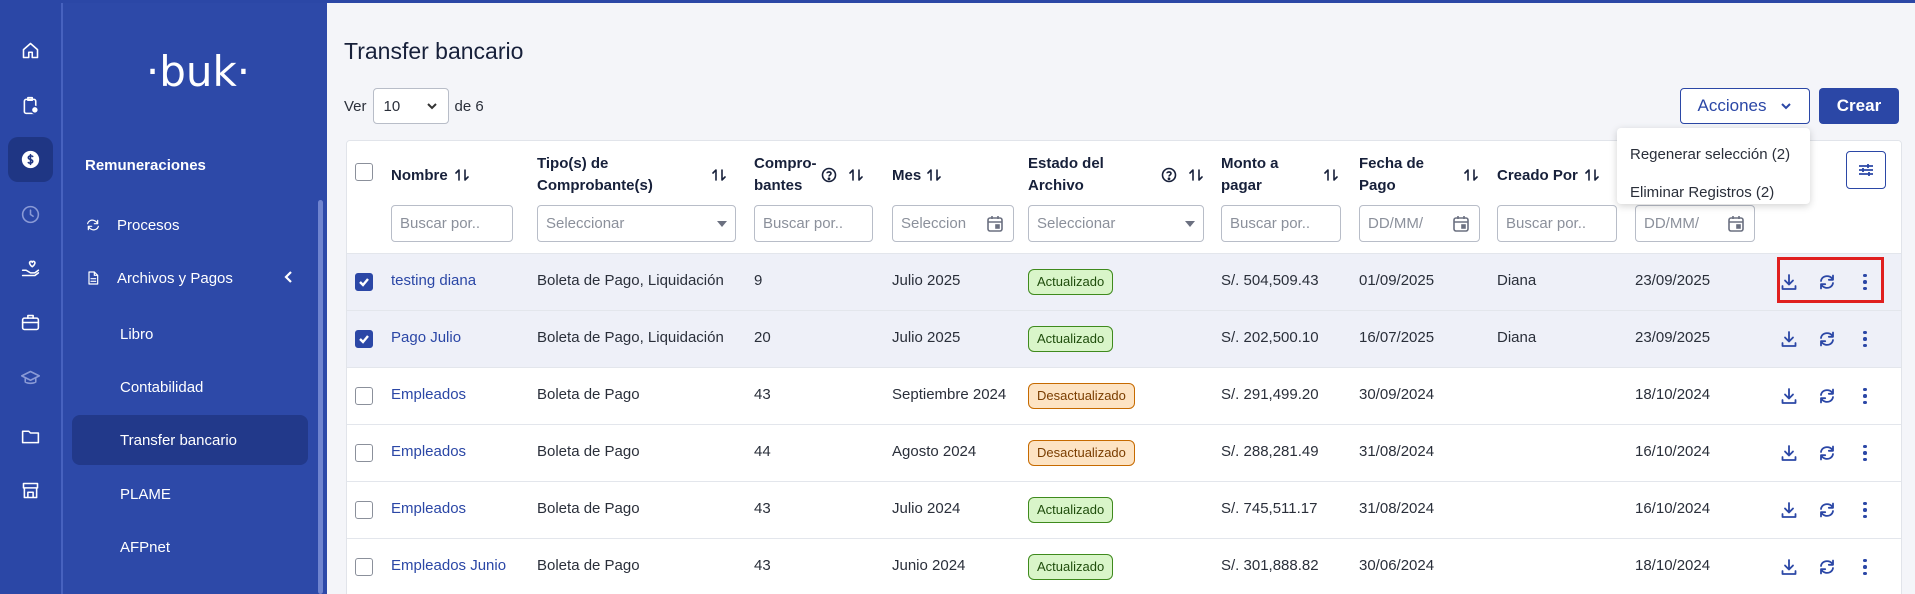  I want to click on svg-text: ·buk·, so click(198, 71).